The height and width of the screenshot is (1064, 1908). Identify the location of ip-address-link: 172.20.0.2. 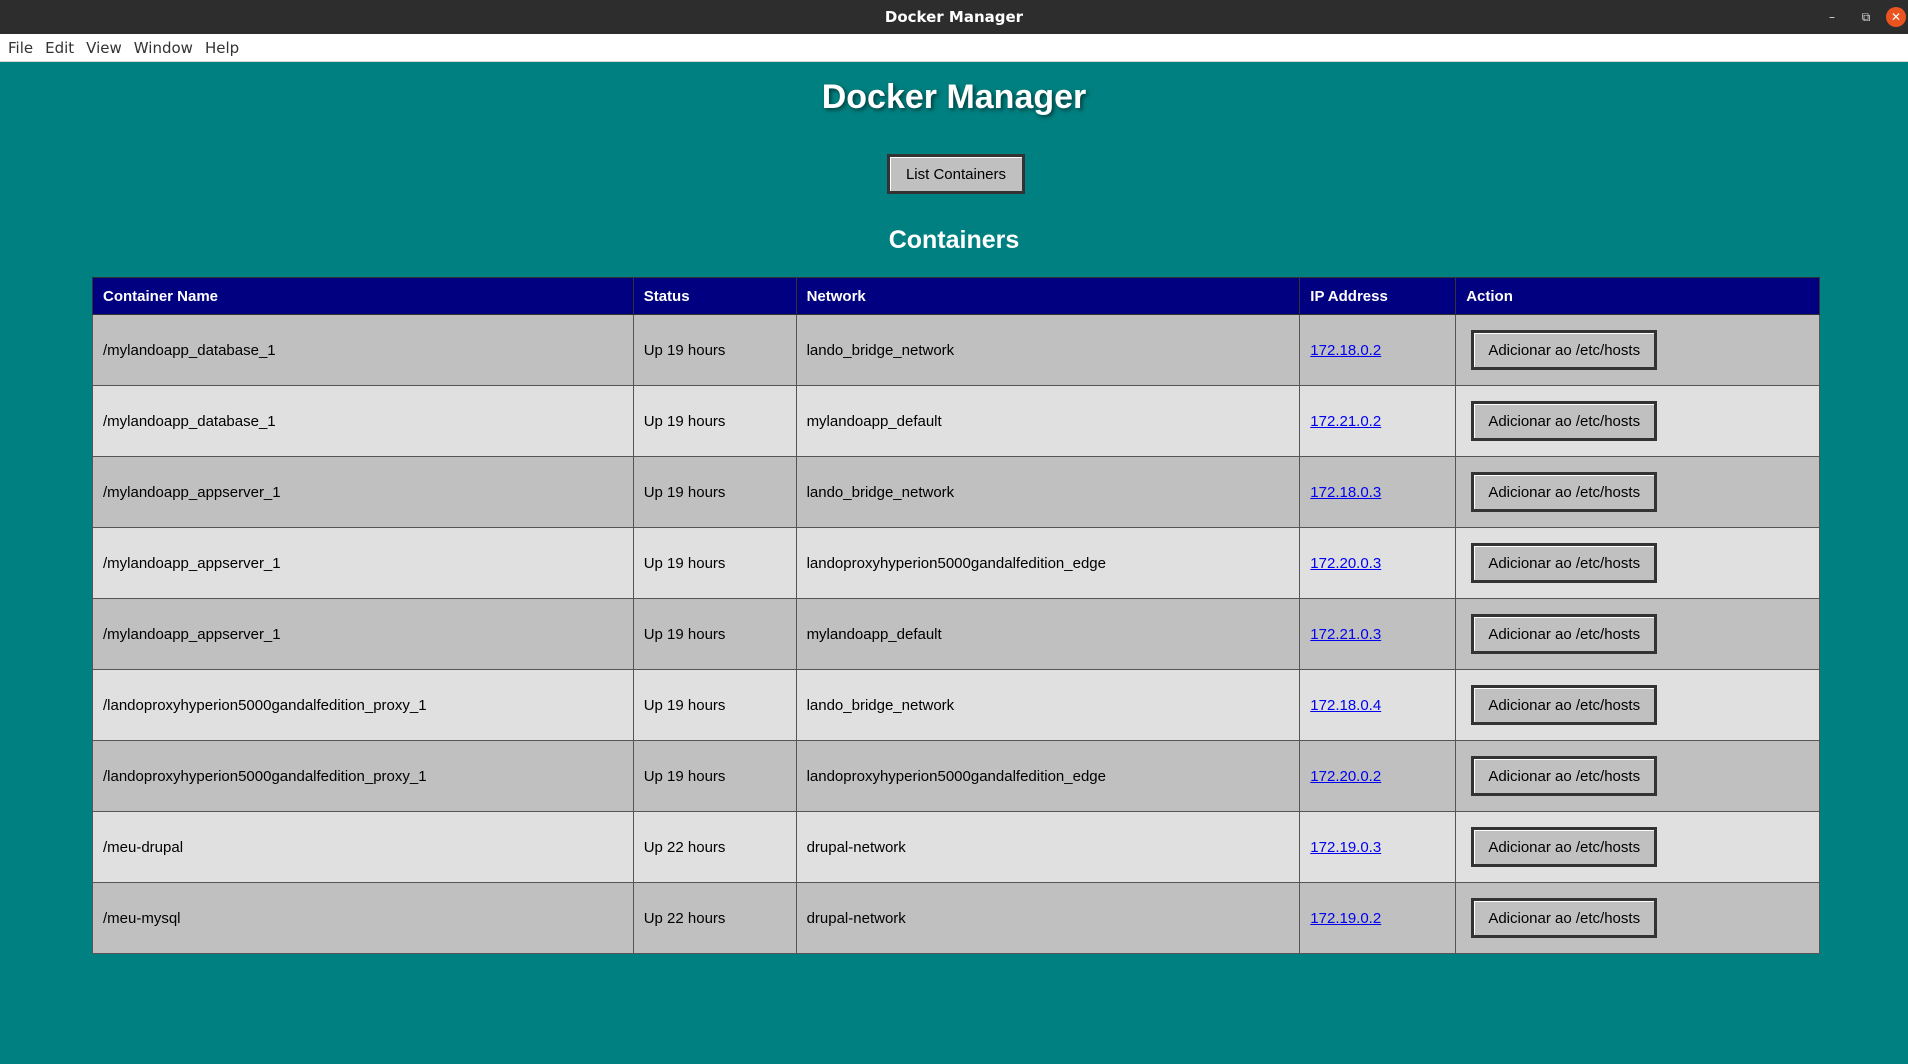
(1345, 776).